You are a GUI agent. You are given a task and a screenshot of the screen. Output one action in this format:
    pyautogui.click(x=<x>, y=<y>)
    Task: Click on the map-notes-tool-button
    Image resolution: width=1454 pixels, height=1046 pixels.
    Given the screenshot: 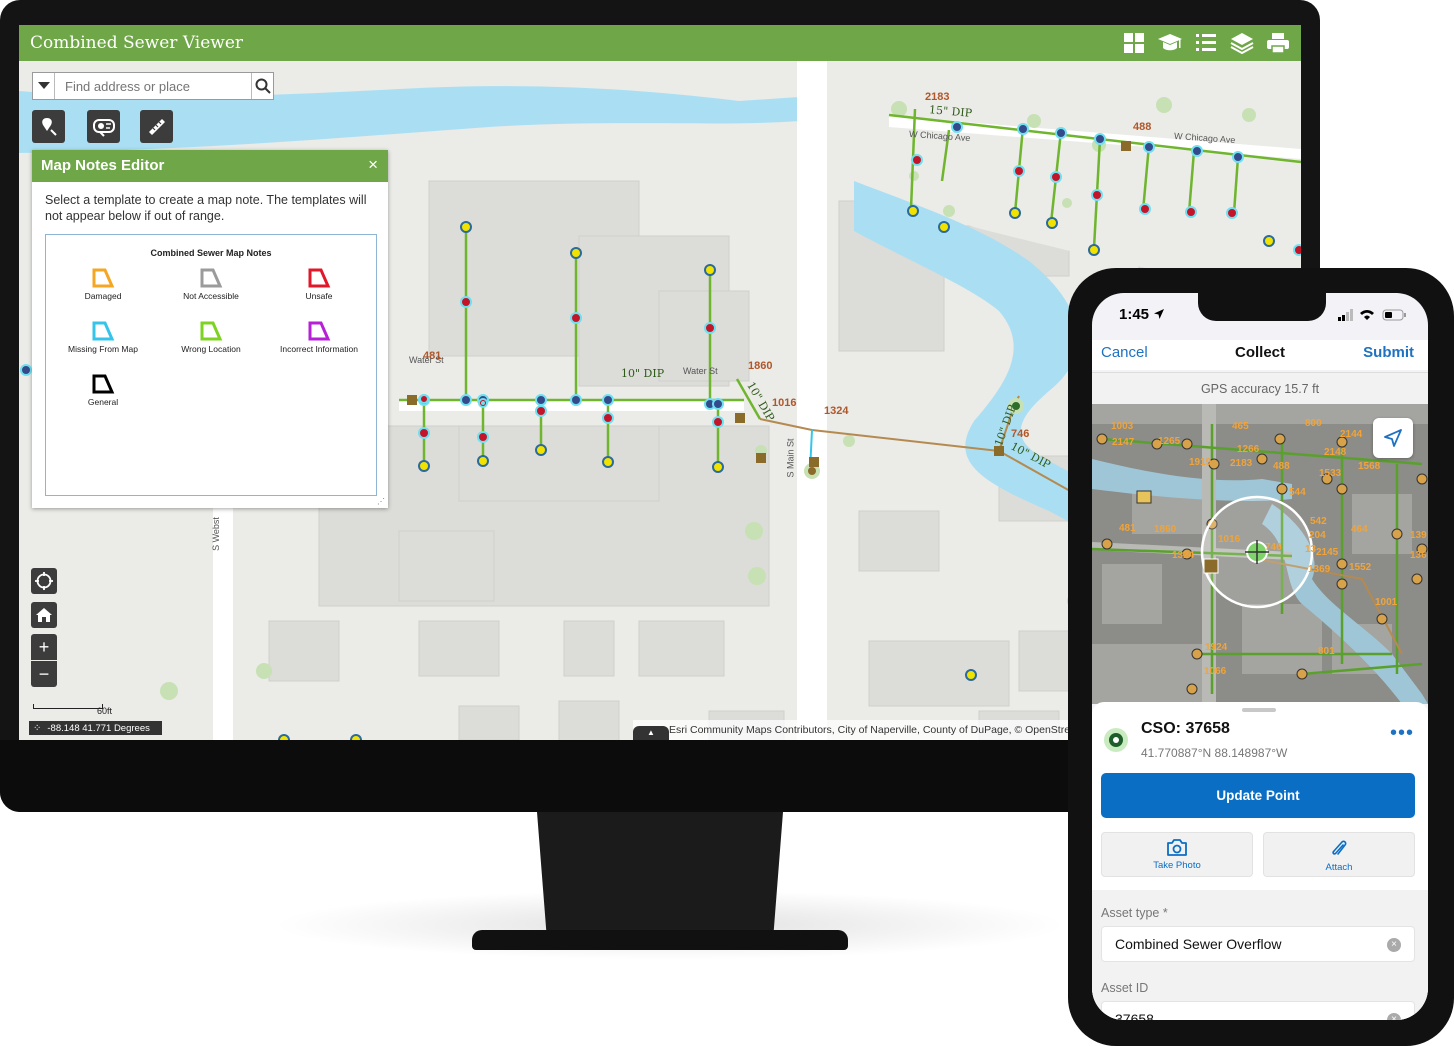 What is the action you would take?
    pyautogui.click(x=48, y=126)
    